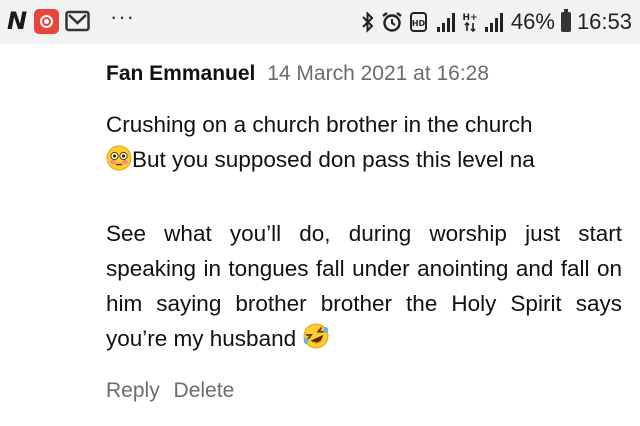 Image resolution: width=640 pixels, height=426 pixels. What do you see at coordinates (604, 21) in the screenshot?
I see `clock: 16:53` at bounding box center [604, 21].